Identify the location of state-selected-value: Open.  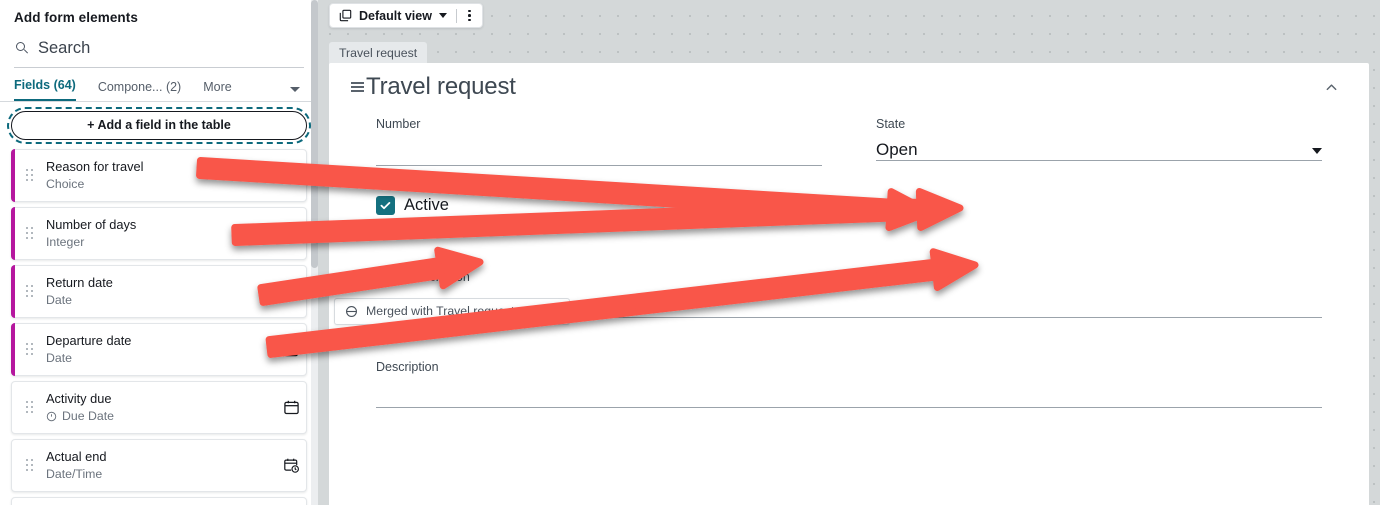
(897, 149).